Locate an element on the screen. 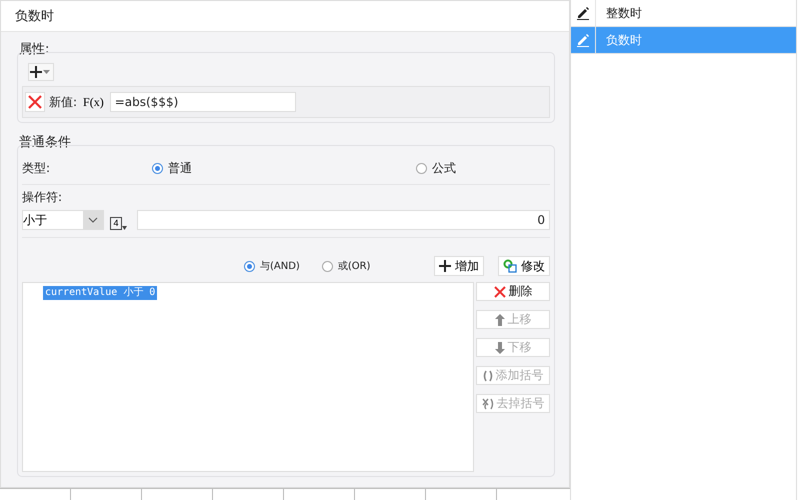 This screenshot has width=806, height=500. value-field: 0 is located at coordinates (343, 220).